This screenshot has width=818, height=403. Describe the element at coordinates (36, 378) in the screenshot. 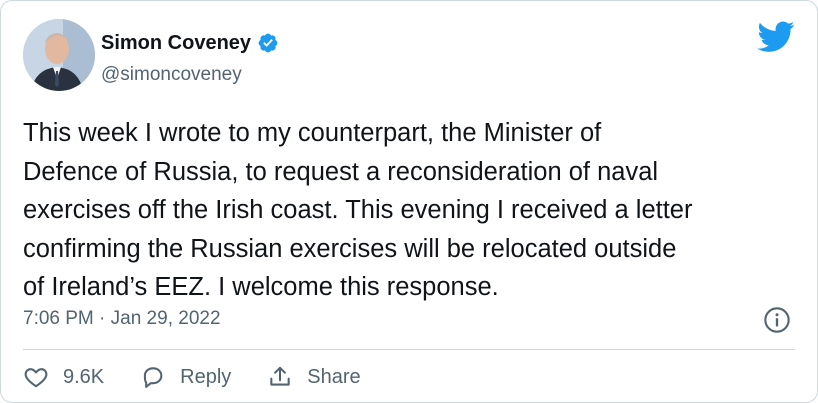

I see `heart-icon` at that location.